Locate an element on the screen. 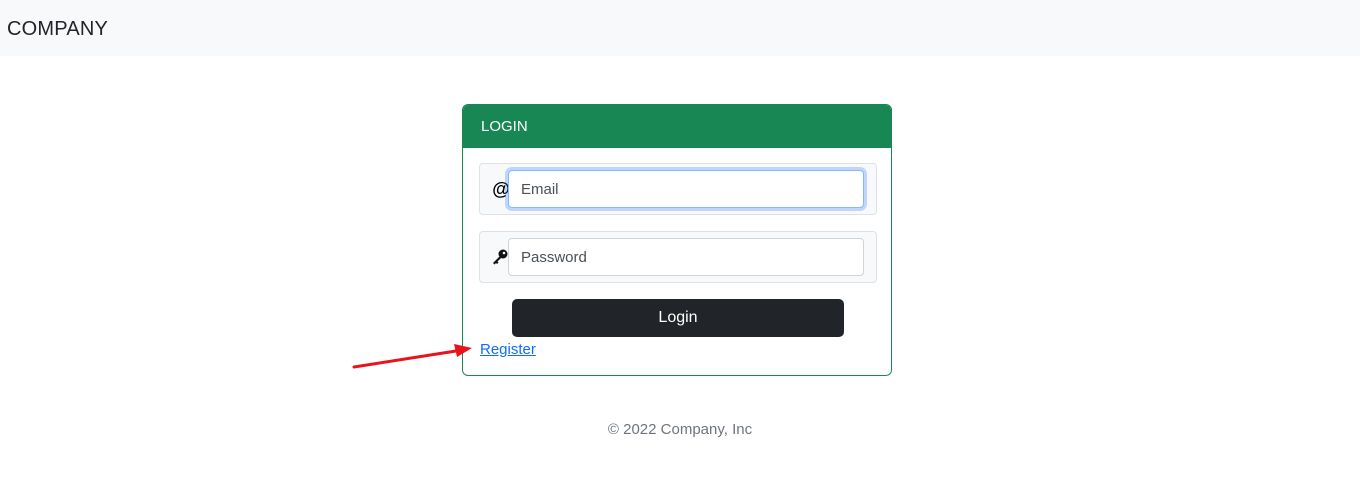 Image resolution: width=1360 pixels, height=483 pixels. email-input-group: @ is located at coordinates (678, 189).